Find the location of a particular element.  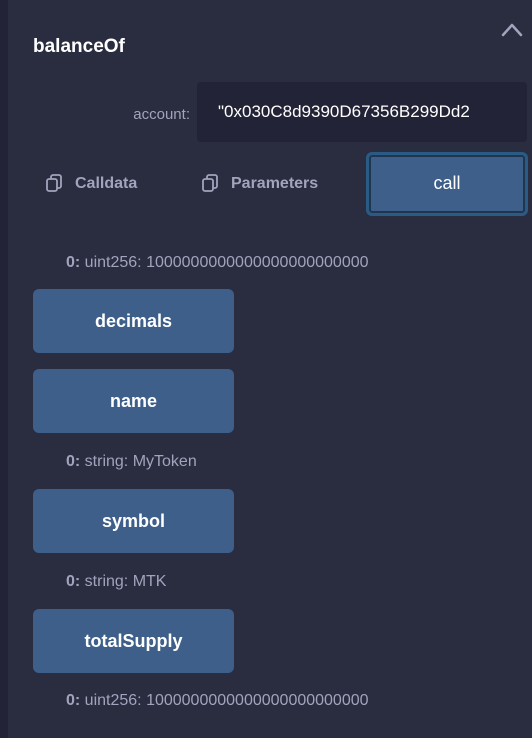

name-result: 0: string: MyToken is located at coordinates (131, 462).